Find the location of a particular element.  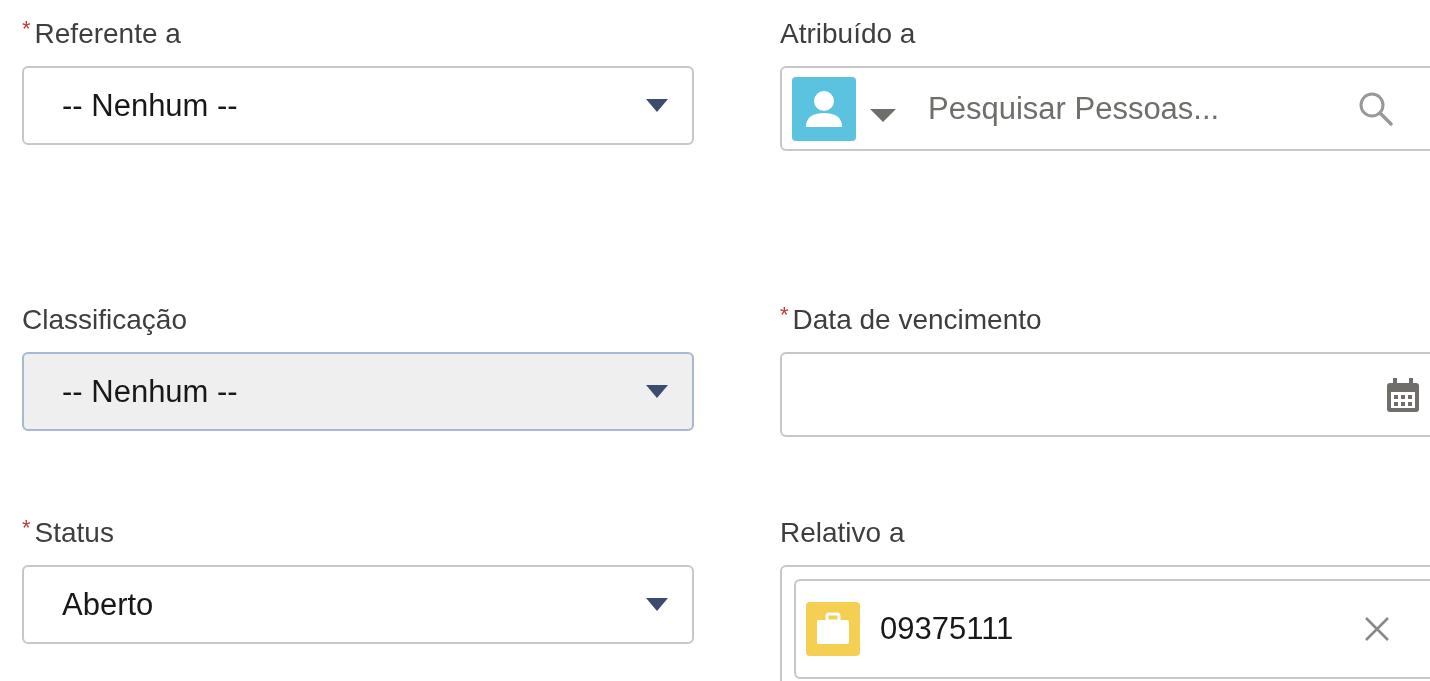

field-label: Data de vencimento is located at coordinates (917, 320).